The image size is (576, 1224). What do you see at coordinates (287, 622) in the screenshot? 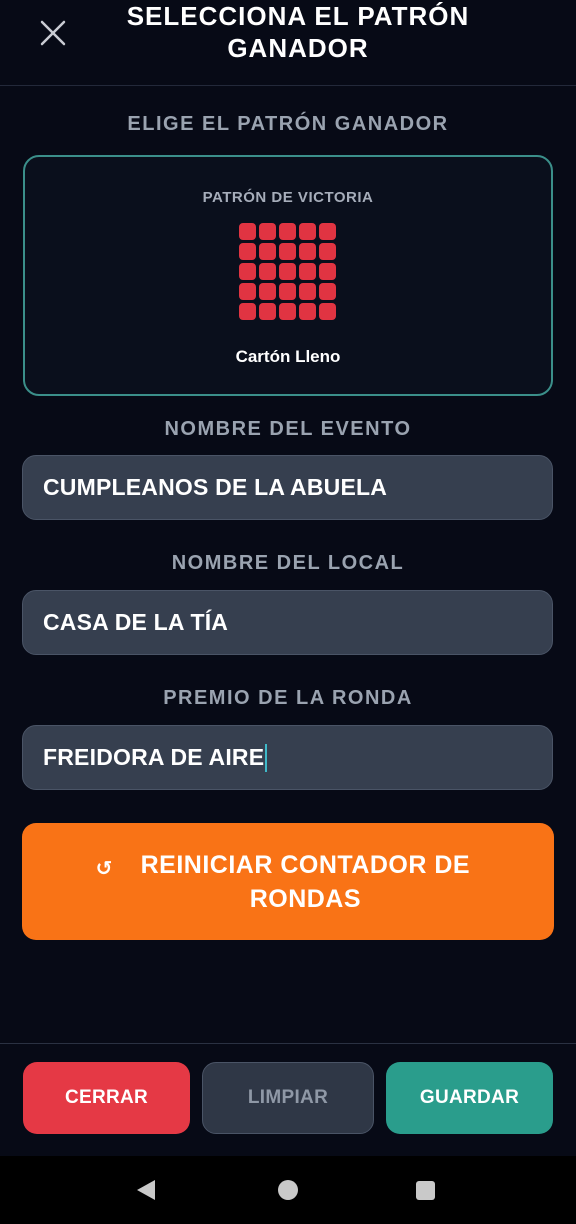
I see `venue-name-input: CASA DE LA TÍA` at bounding box center [287, 622].